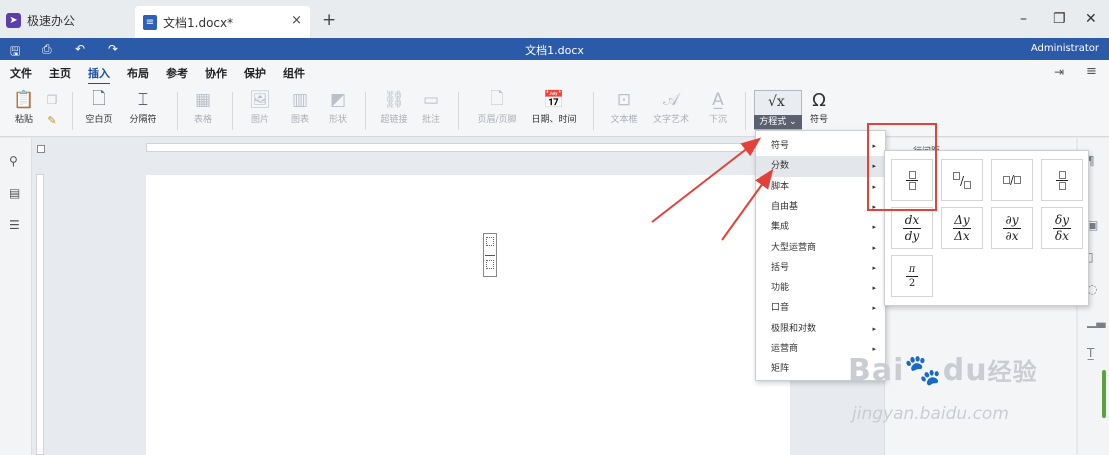 The height and width of the screenshot is (455, 1109). Describe the element at coordinates (747, 204) in the screenshot. I see `arrow-to-fraction` at that location.